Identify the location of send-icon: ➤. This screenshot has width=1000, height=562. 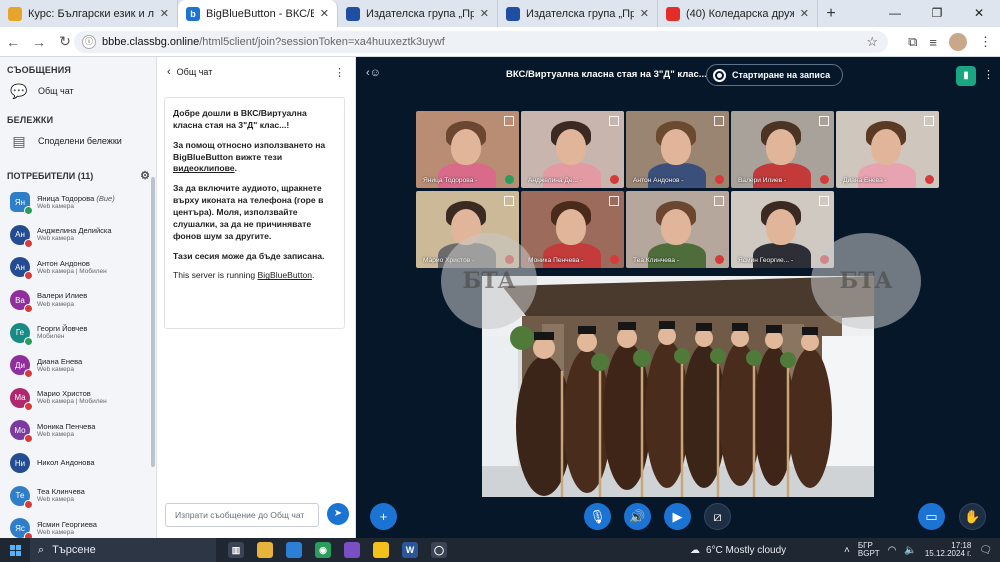
(338, 514).